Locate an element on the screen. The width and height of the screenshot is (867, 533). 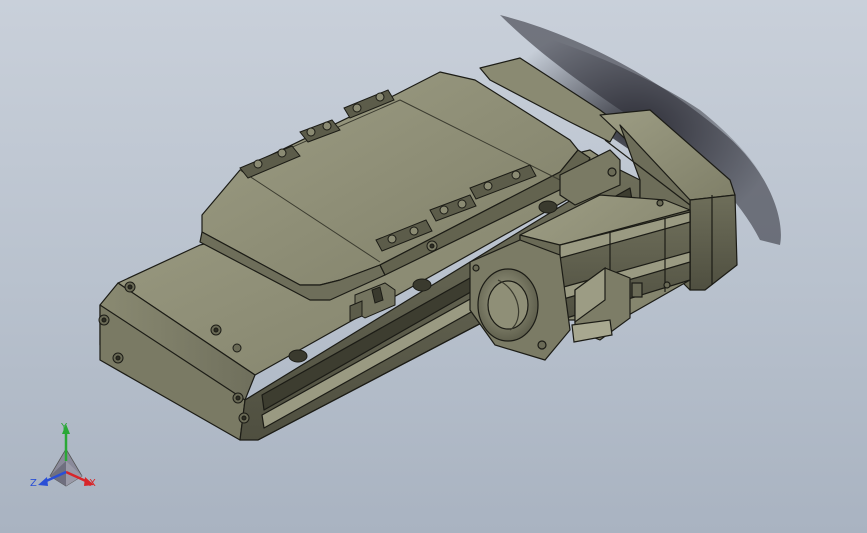
z-axis-label: Z is located at coordinates (33, 483).